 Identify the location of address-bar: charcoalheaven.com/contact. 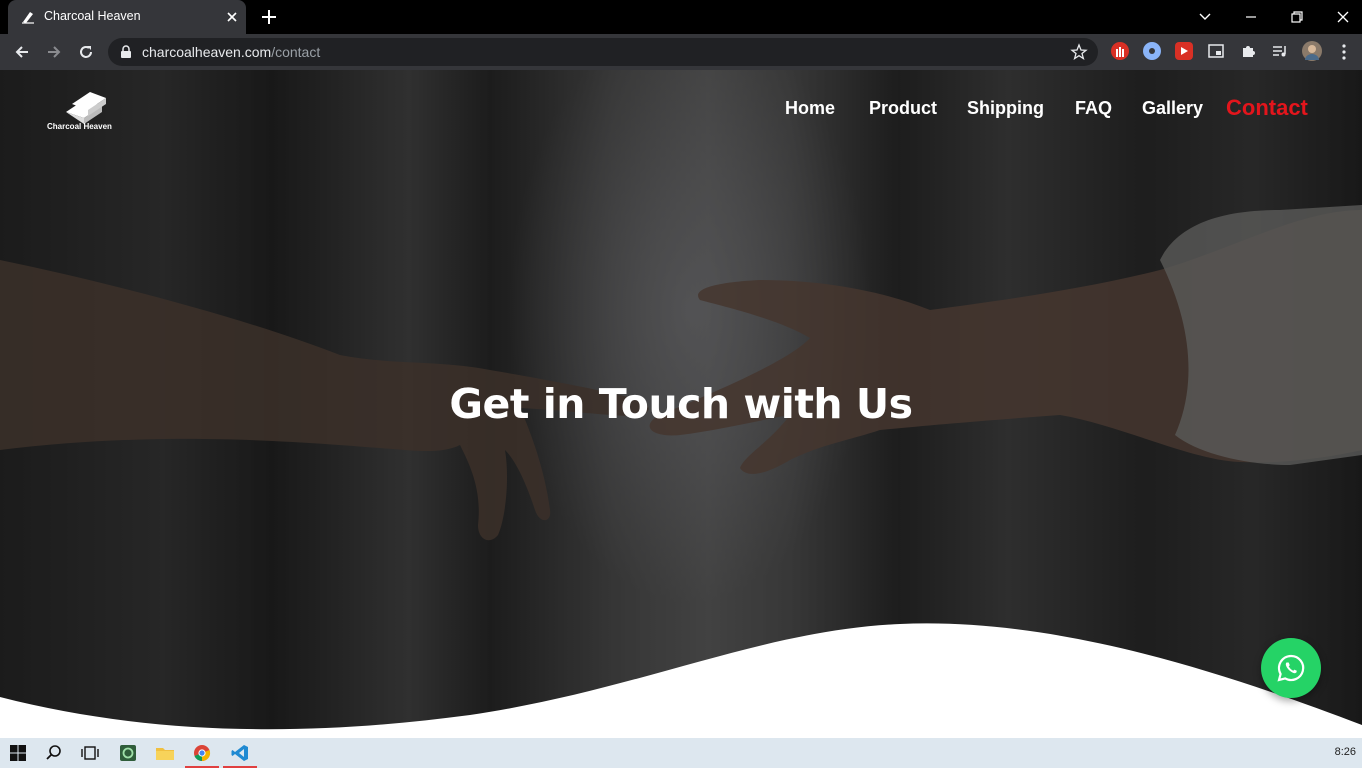
(603, 52).